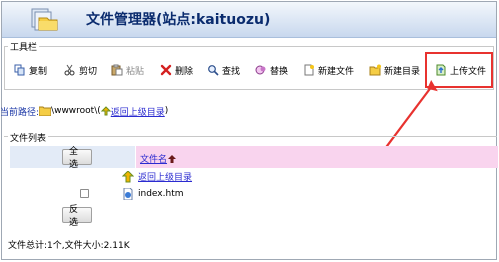  Describe the element at coordinates (77, 158) in the screenshot. I see `select-all-button: 全选` at that location.